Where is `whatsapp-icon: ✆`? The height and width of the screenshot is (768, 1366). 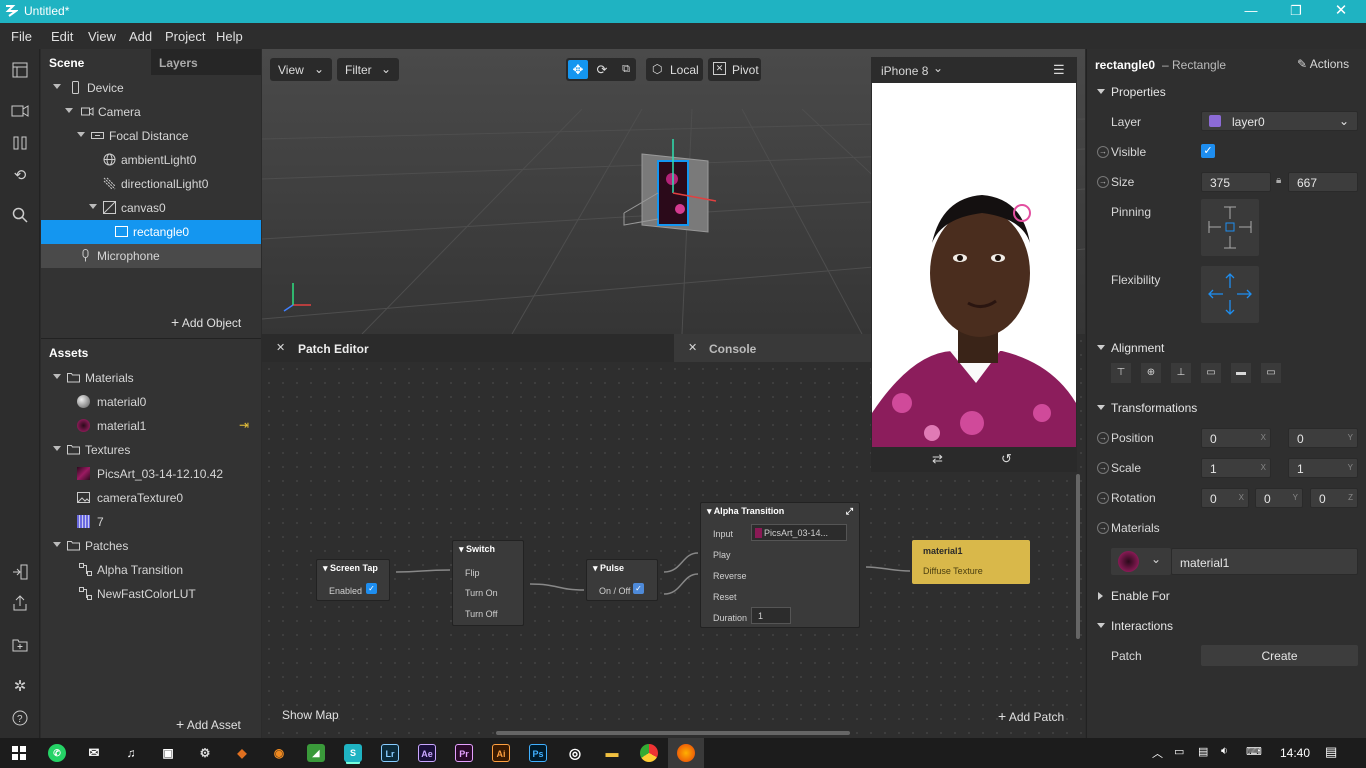
whatsapp-icon: ✆ is located at coordinates (57, 753).